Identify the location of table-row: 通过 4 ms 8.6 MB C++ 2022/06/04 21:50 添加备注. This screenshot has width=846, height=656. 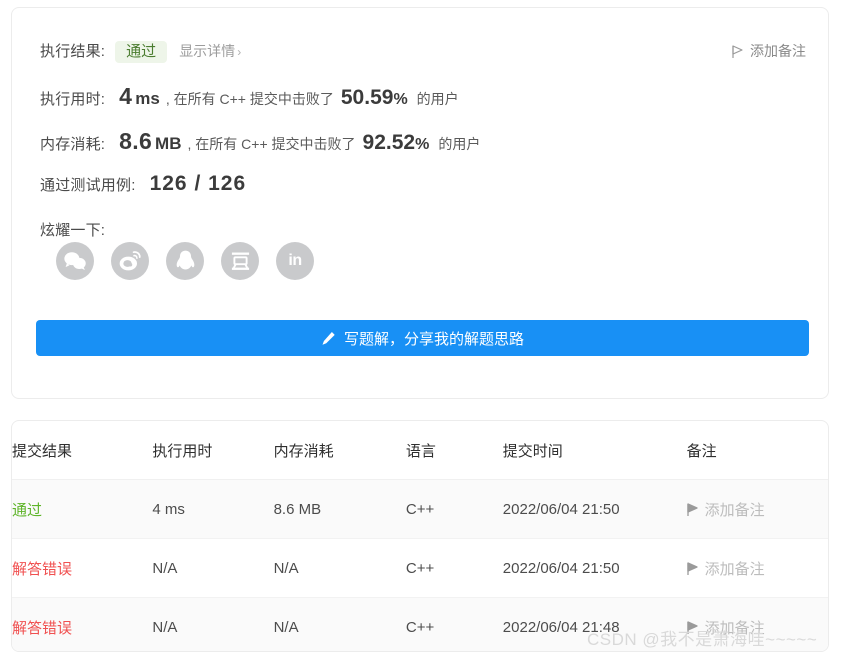
(420, 509).